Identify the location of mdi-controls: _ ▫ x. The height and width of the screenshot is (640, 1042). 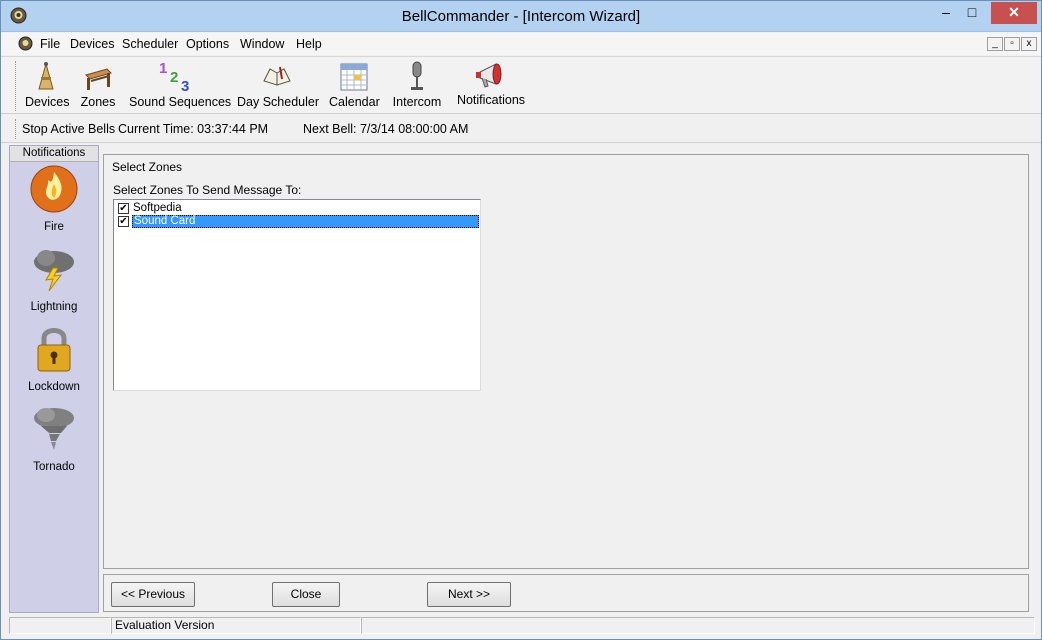
(1012, 44).